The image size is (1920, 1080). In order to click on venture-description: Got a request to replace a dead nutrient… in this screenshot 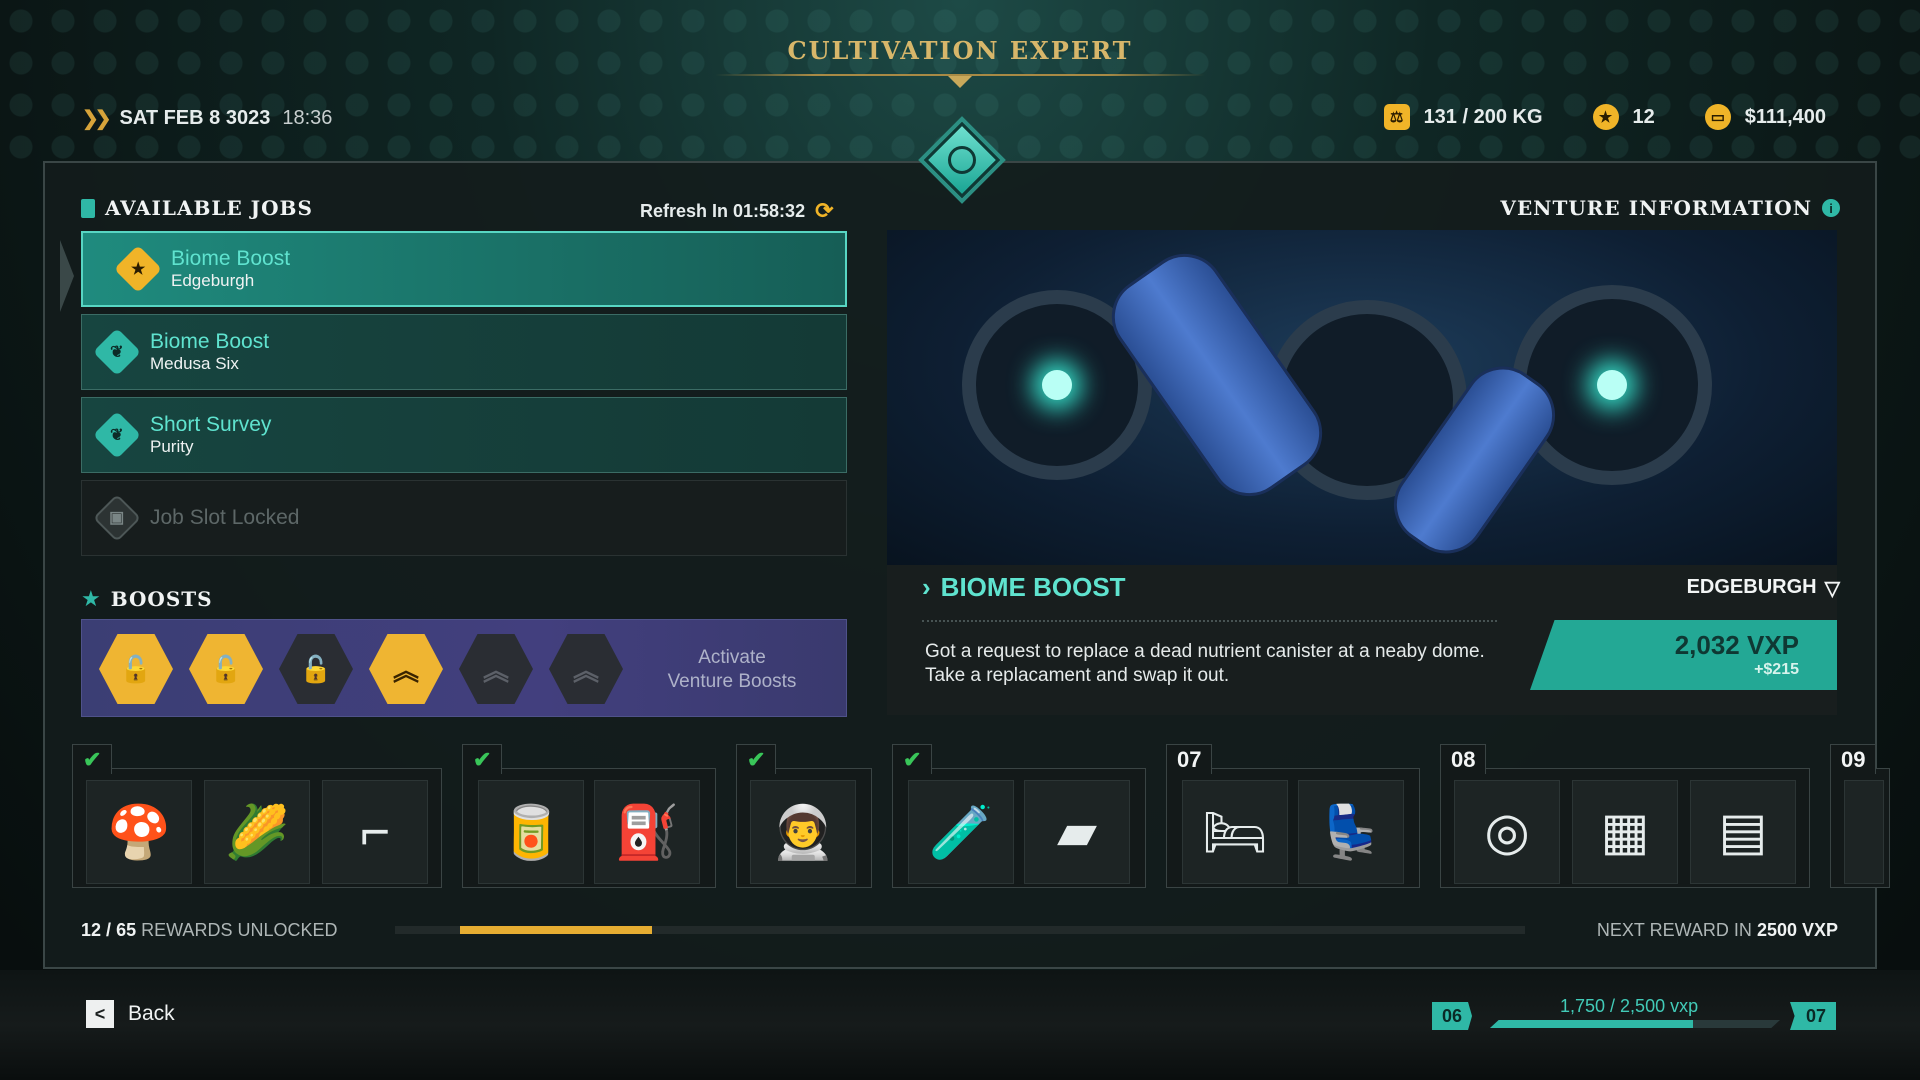, I will do `click(1205, 663)`.